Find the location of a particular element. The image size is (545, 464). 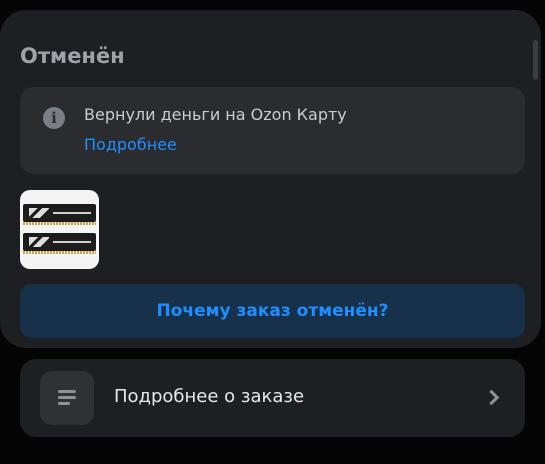

order-status-title: Отменён is located at coordinates (72, 56).